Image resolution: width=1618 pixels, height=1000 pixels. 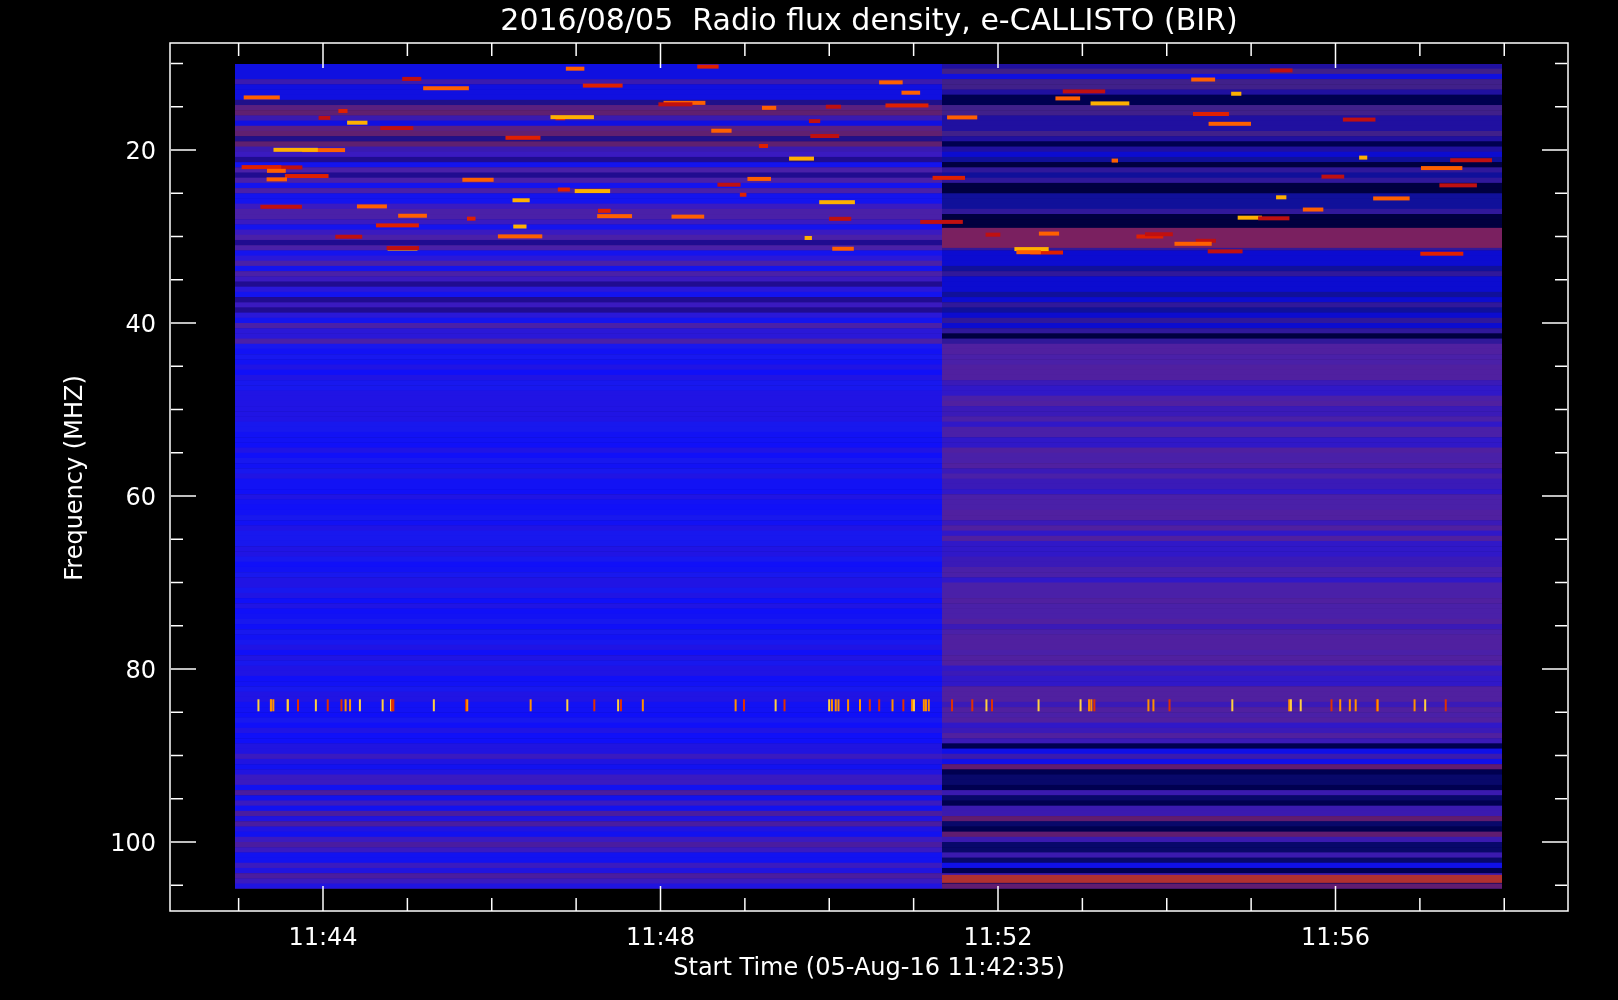 What do you see at coordinates (140, 151) in the screenshot?
I see `tick-label: 20` at bounding box center [140, 151].